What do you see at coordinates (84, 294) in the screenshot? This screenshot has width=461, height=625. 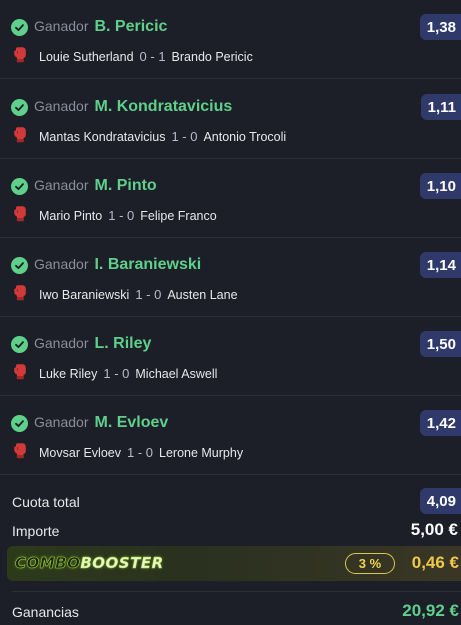 I see `fighter-home: Iwo Baraniewski` at bounding box center [84, 294].